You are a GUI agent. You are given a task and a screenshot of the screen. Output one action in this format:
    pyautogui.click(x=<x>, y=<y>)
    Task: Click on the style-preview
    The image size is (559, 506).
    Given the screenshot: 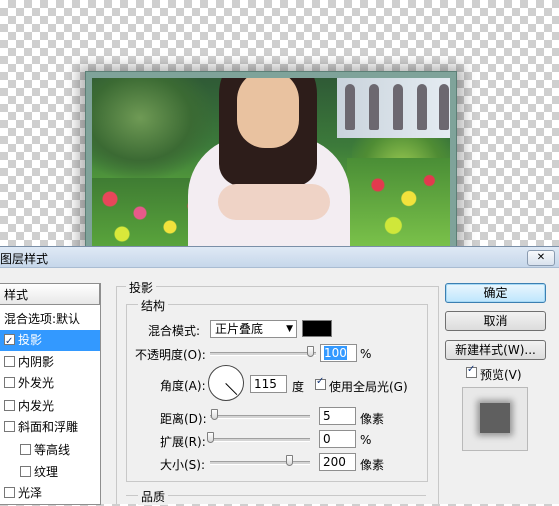 What is the action you would take?
    pyautogui.click(x=495, y=419)
    